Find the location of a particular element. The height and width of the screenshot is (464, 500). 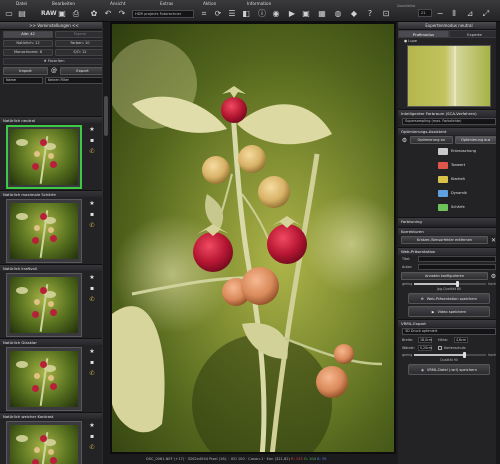

rotate-icon: ⟳ is located at coordinates (218, 14).